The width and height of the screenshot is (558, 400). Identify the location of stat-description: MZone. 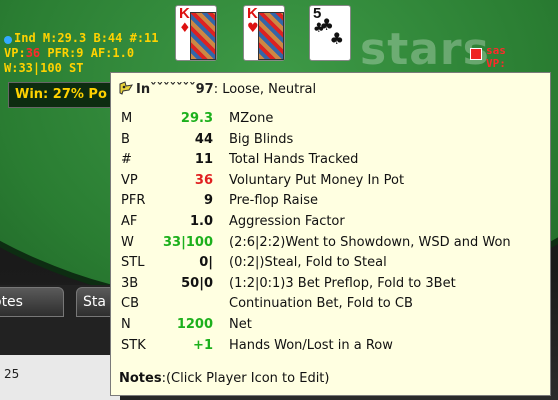
(251, 118).